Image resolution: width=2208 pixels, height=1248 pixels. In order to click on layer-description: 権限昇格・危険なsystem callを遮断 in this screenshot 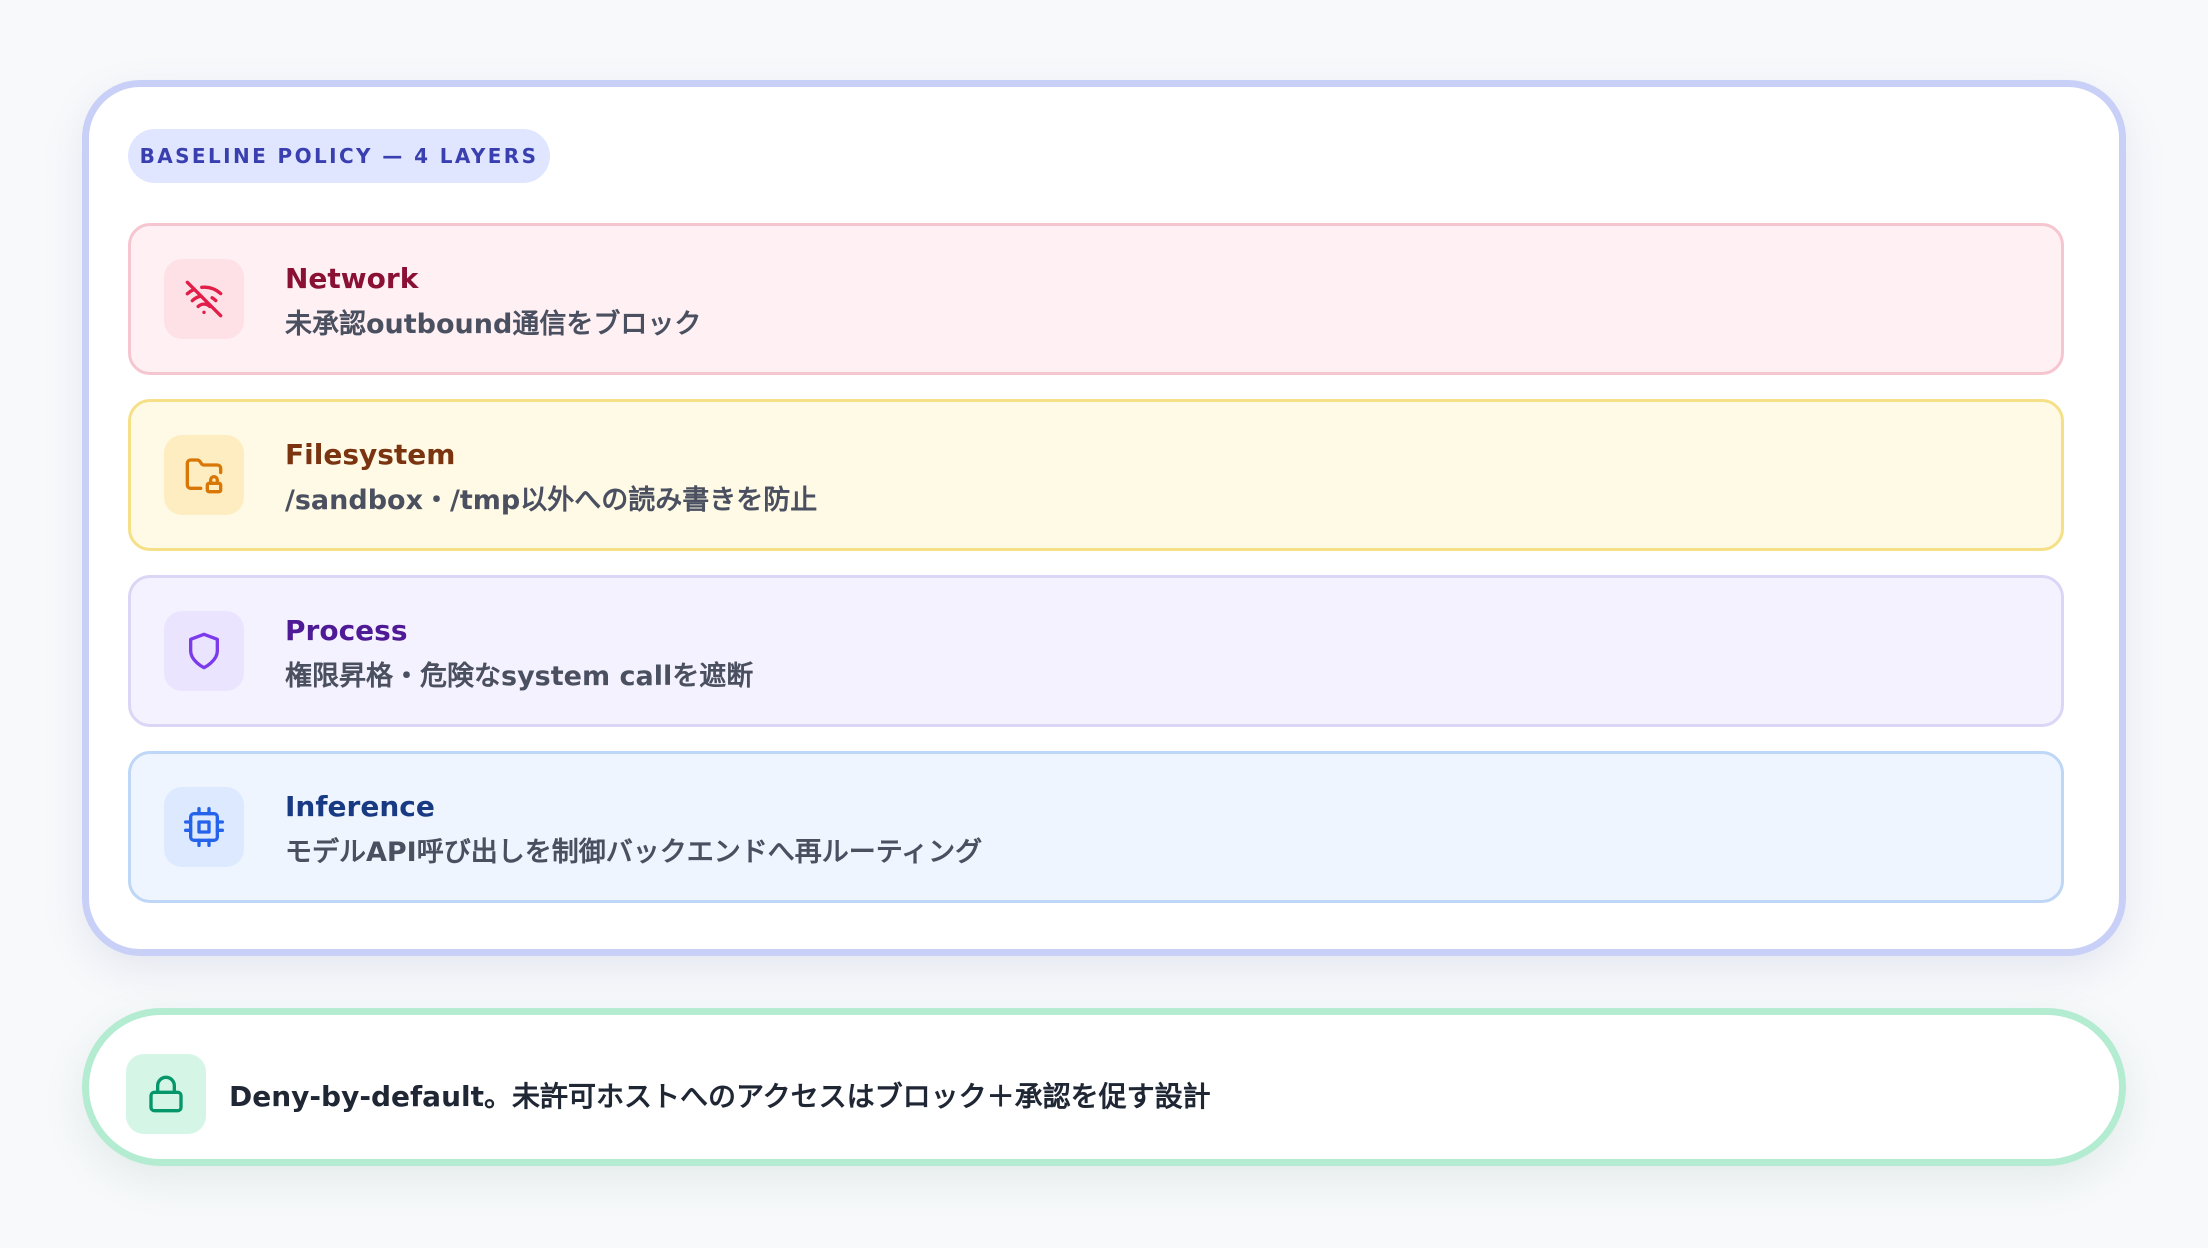, I will do `click(519, 676)`.